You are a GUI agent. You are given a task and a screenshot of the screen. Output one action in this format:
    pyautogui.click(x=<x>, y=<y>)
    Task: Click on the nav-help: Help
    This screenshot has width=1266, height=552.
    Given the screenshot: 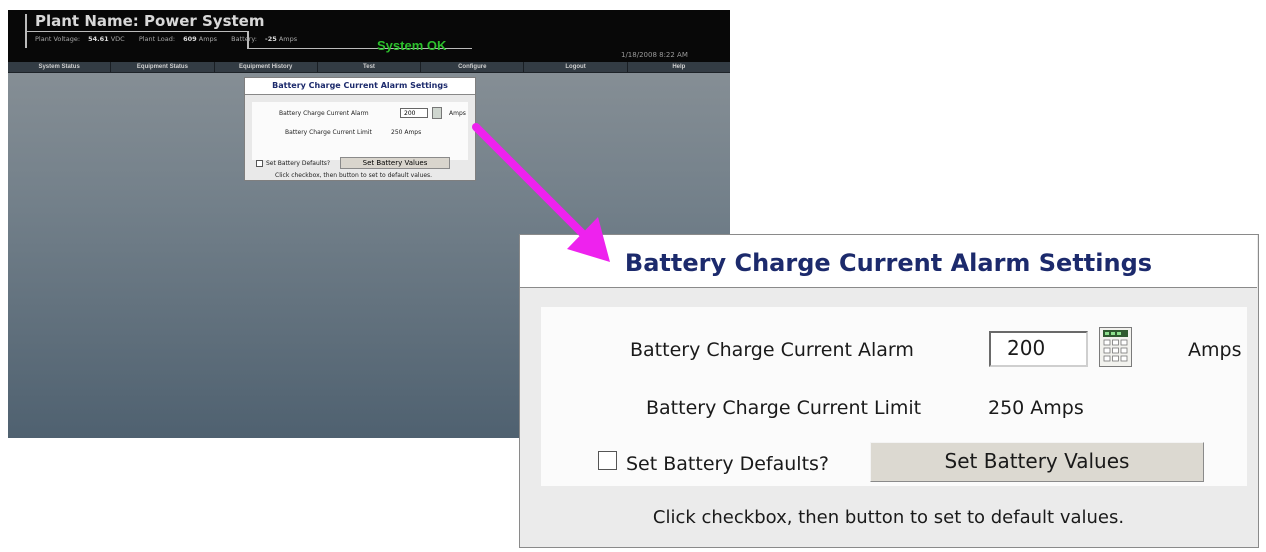 What is the action you would take?
    pyautogui.click(x=679, y=67)
    